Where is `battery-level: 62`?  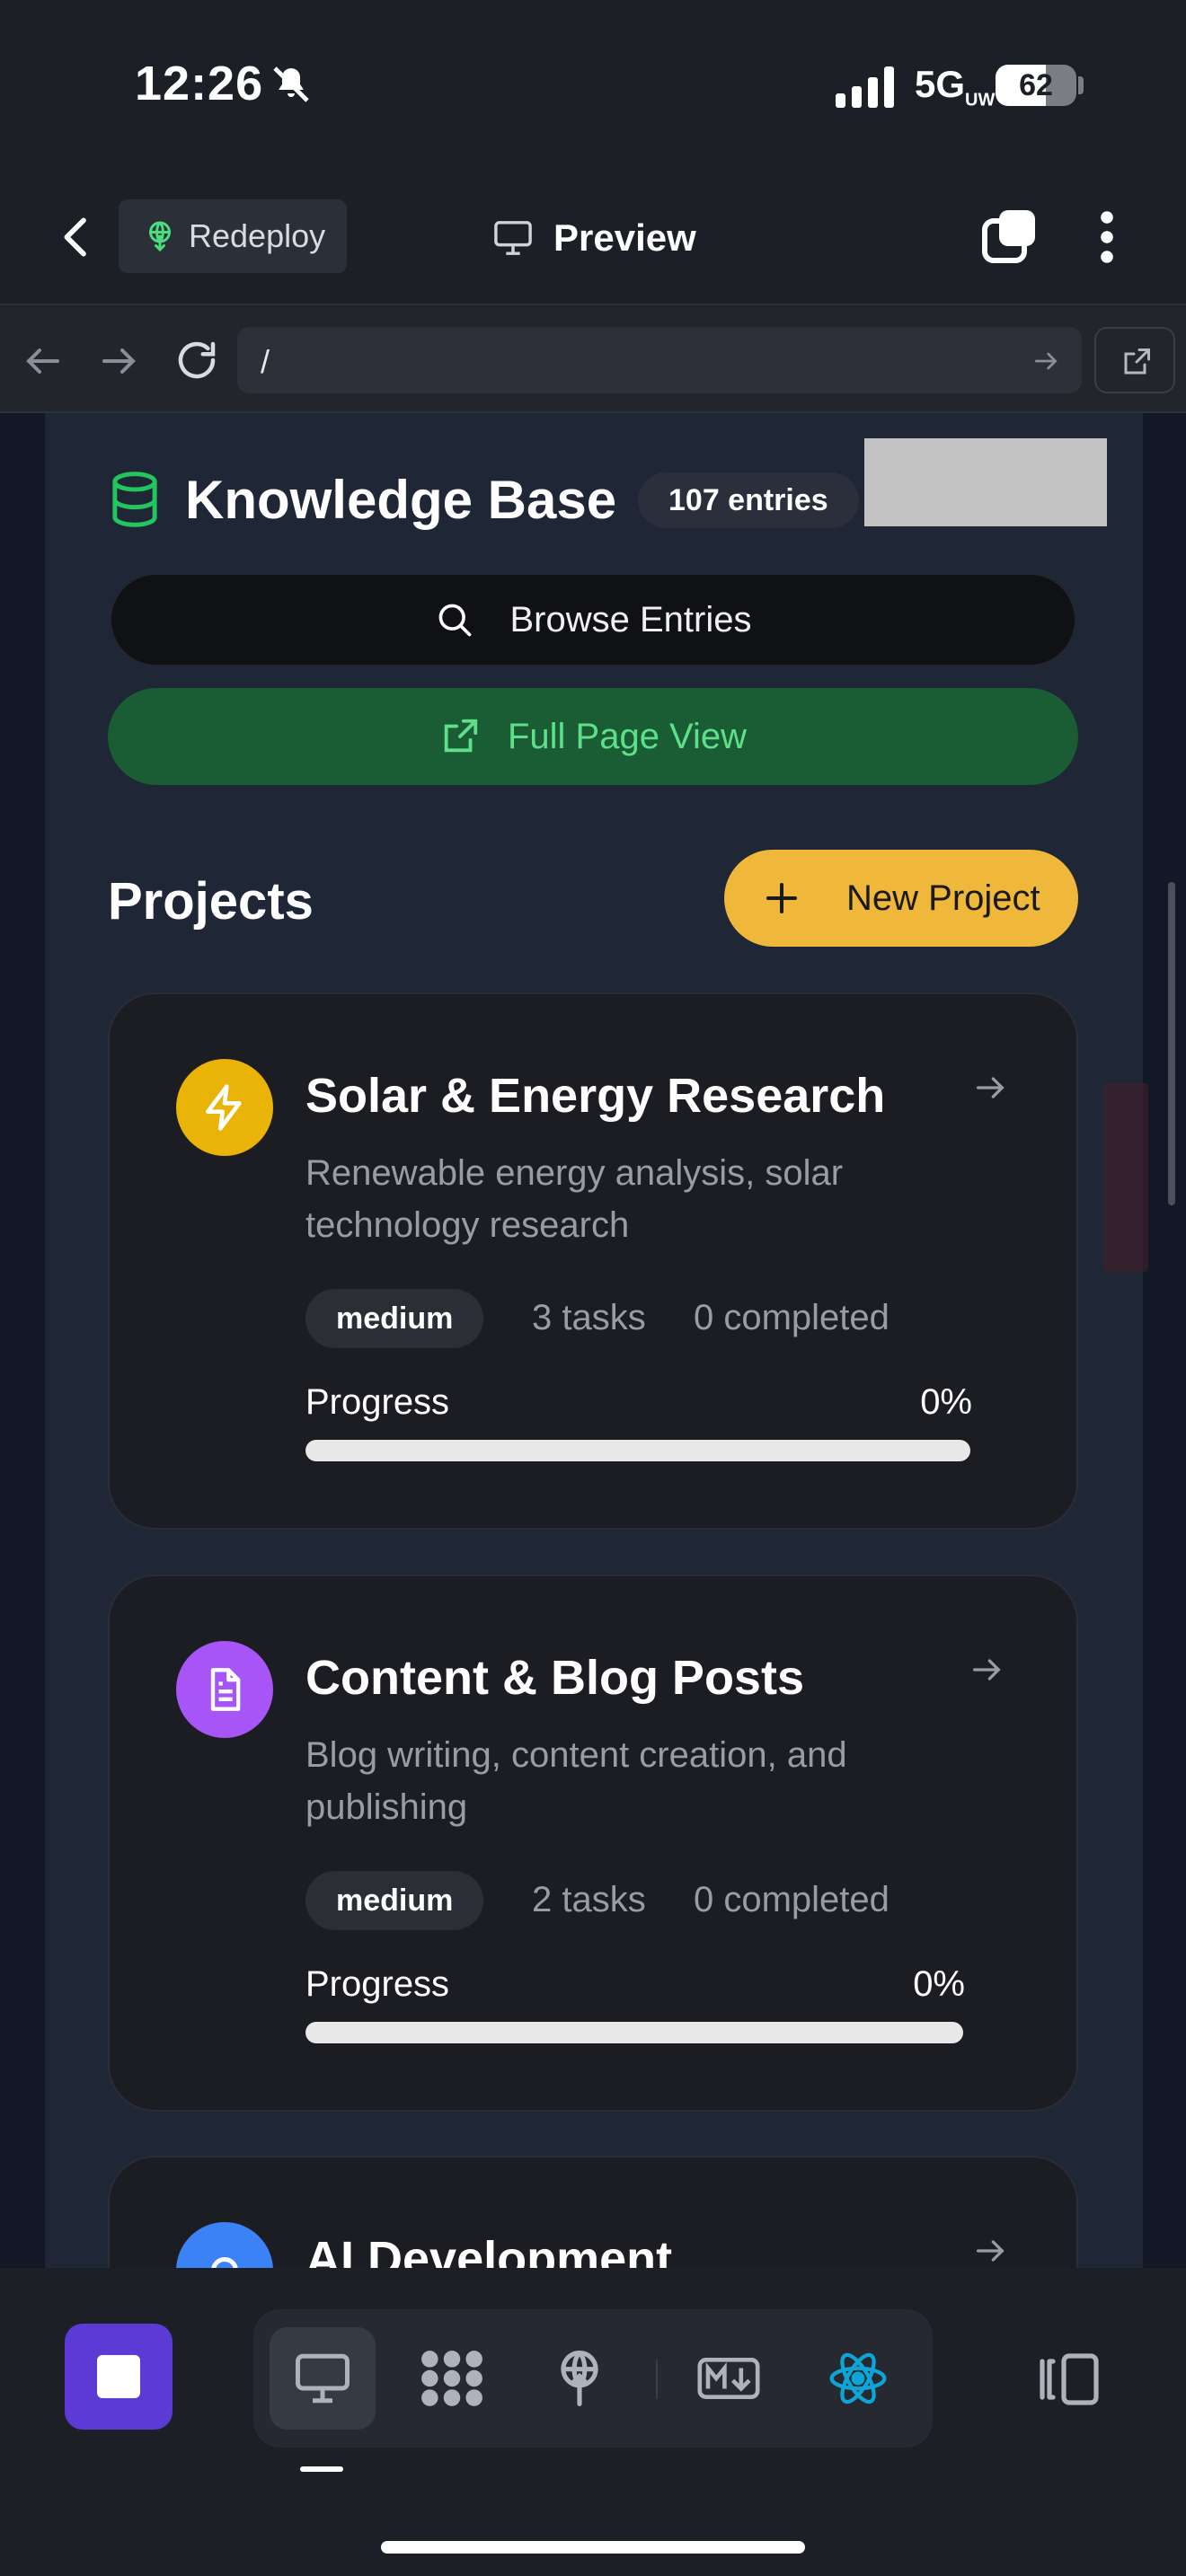 battery-level: 62 is located at coordinates (1036, 85).